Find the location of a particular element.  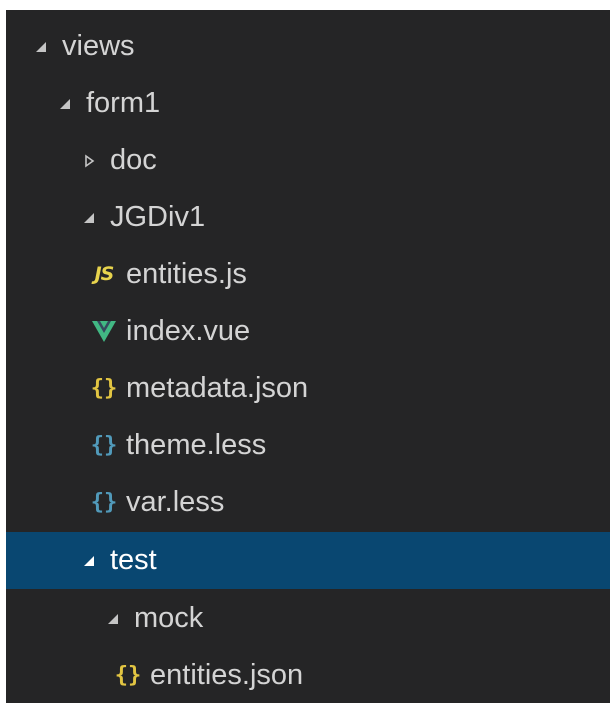

tree-item-form1: form1 is located at coordinates (308, 103).